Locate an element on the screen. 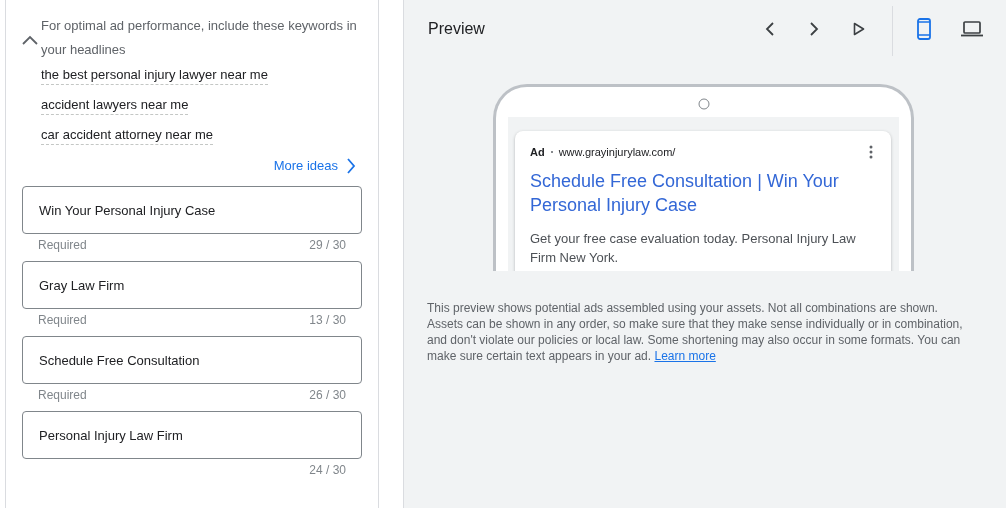 This screenshot has width=1006, height=508. keyword: car accident attorney near me is located at coordinates (127, 135).